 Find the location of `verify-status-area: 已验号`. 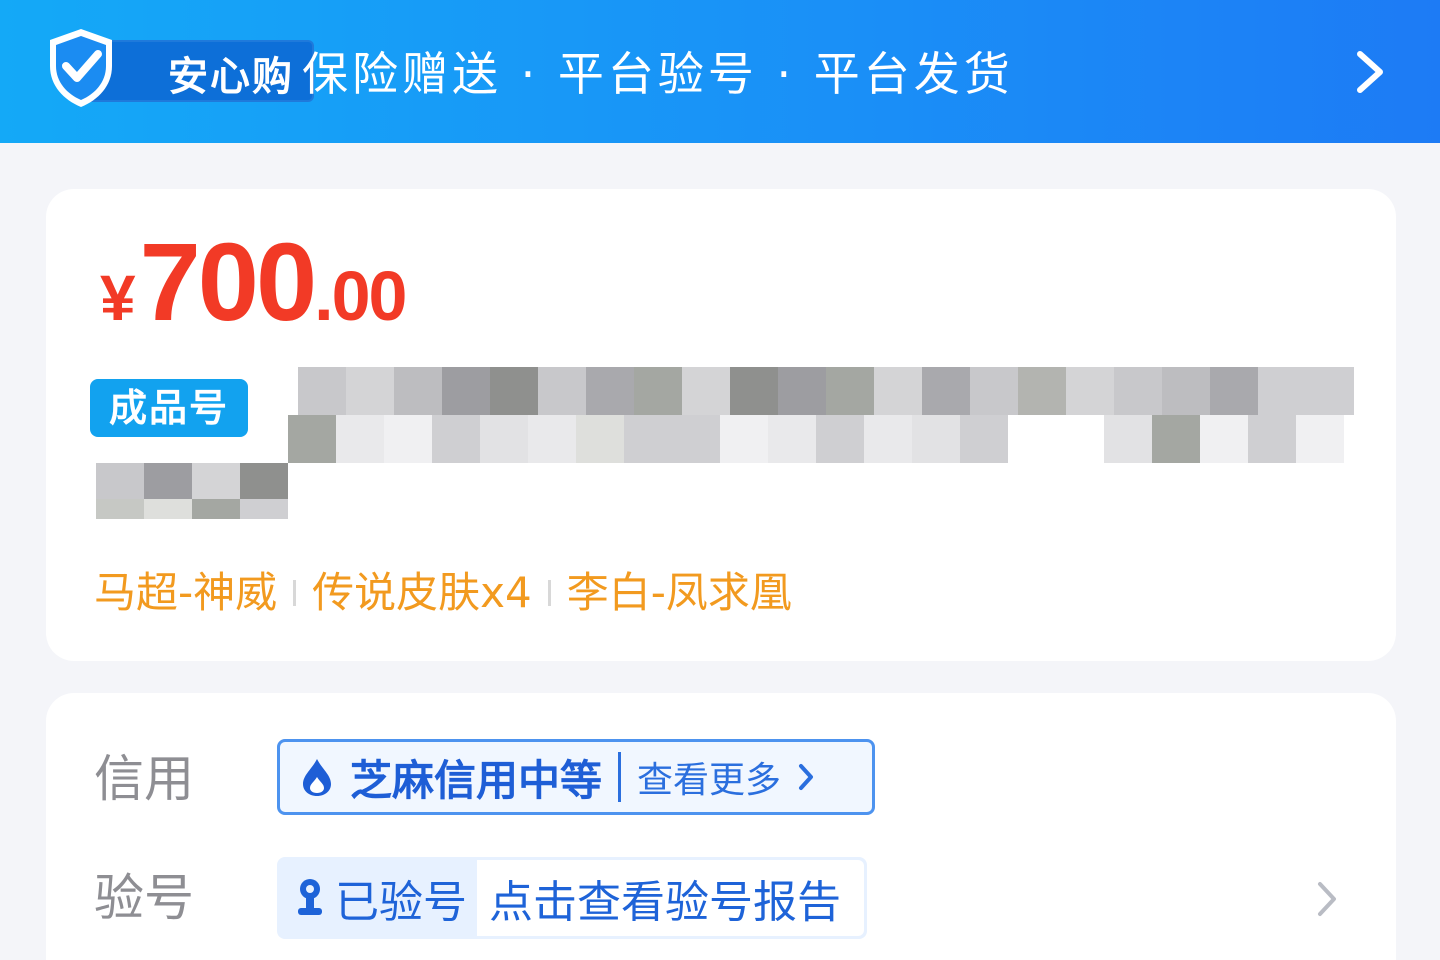

verify-status-area: 已验号 is located at coordinates (377, 898).